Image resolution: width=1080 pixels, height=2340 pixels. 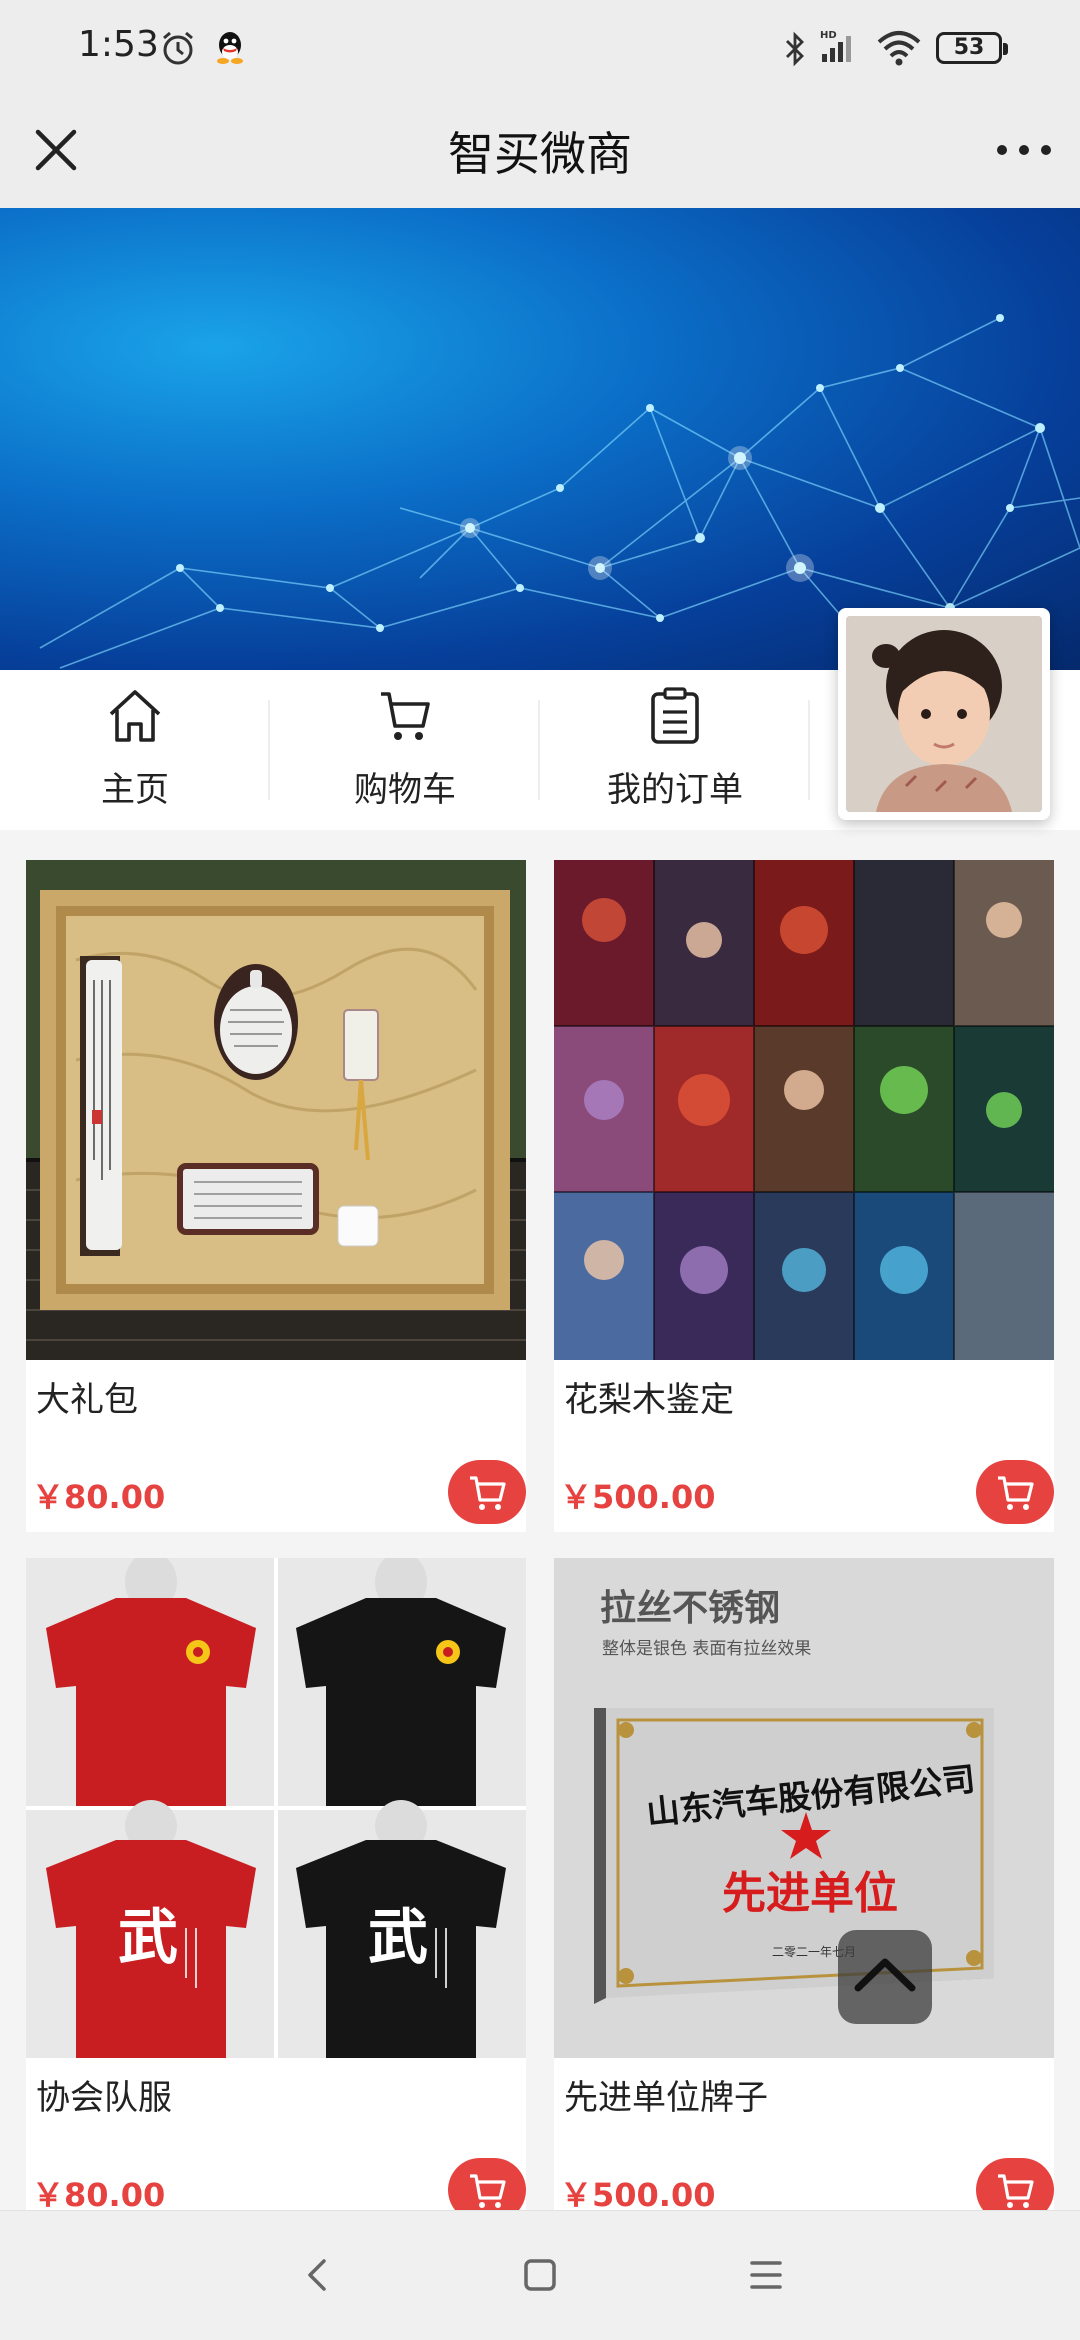 I want to click on nav-item-home: 主页, so click(x=135, y=750).